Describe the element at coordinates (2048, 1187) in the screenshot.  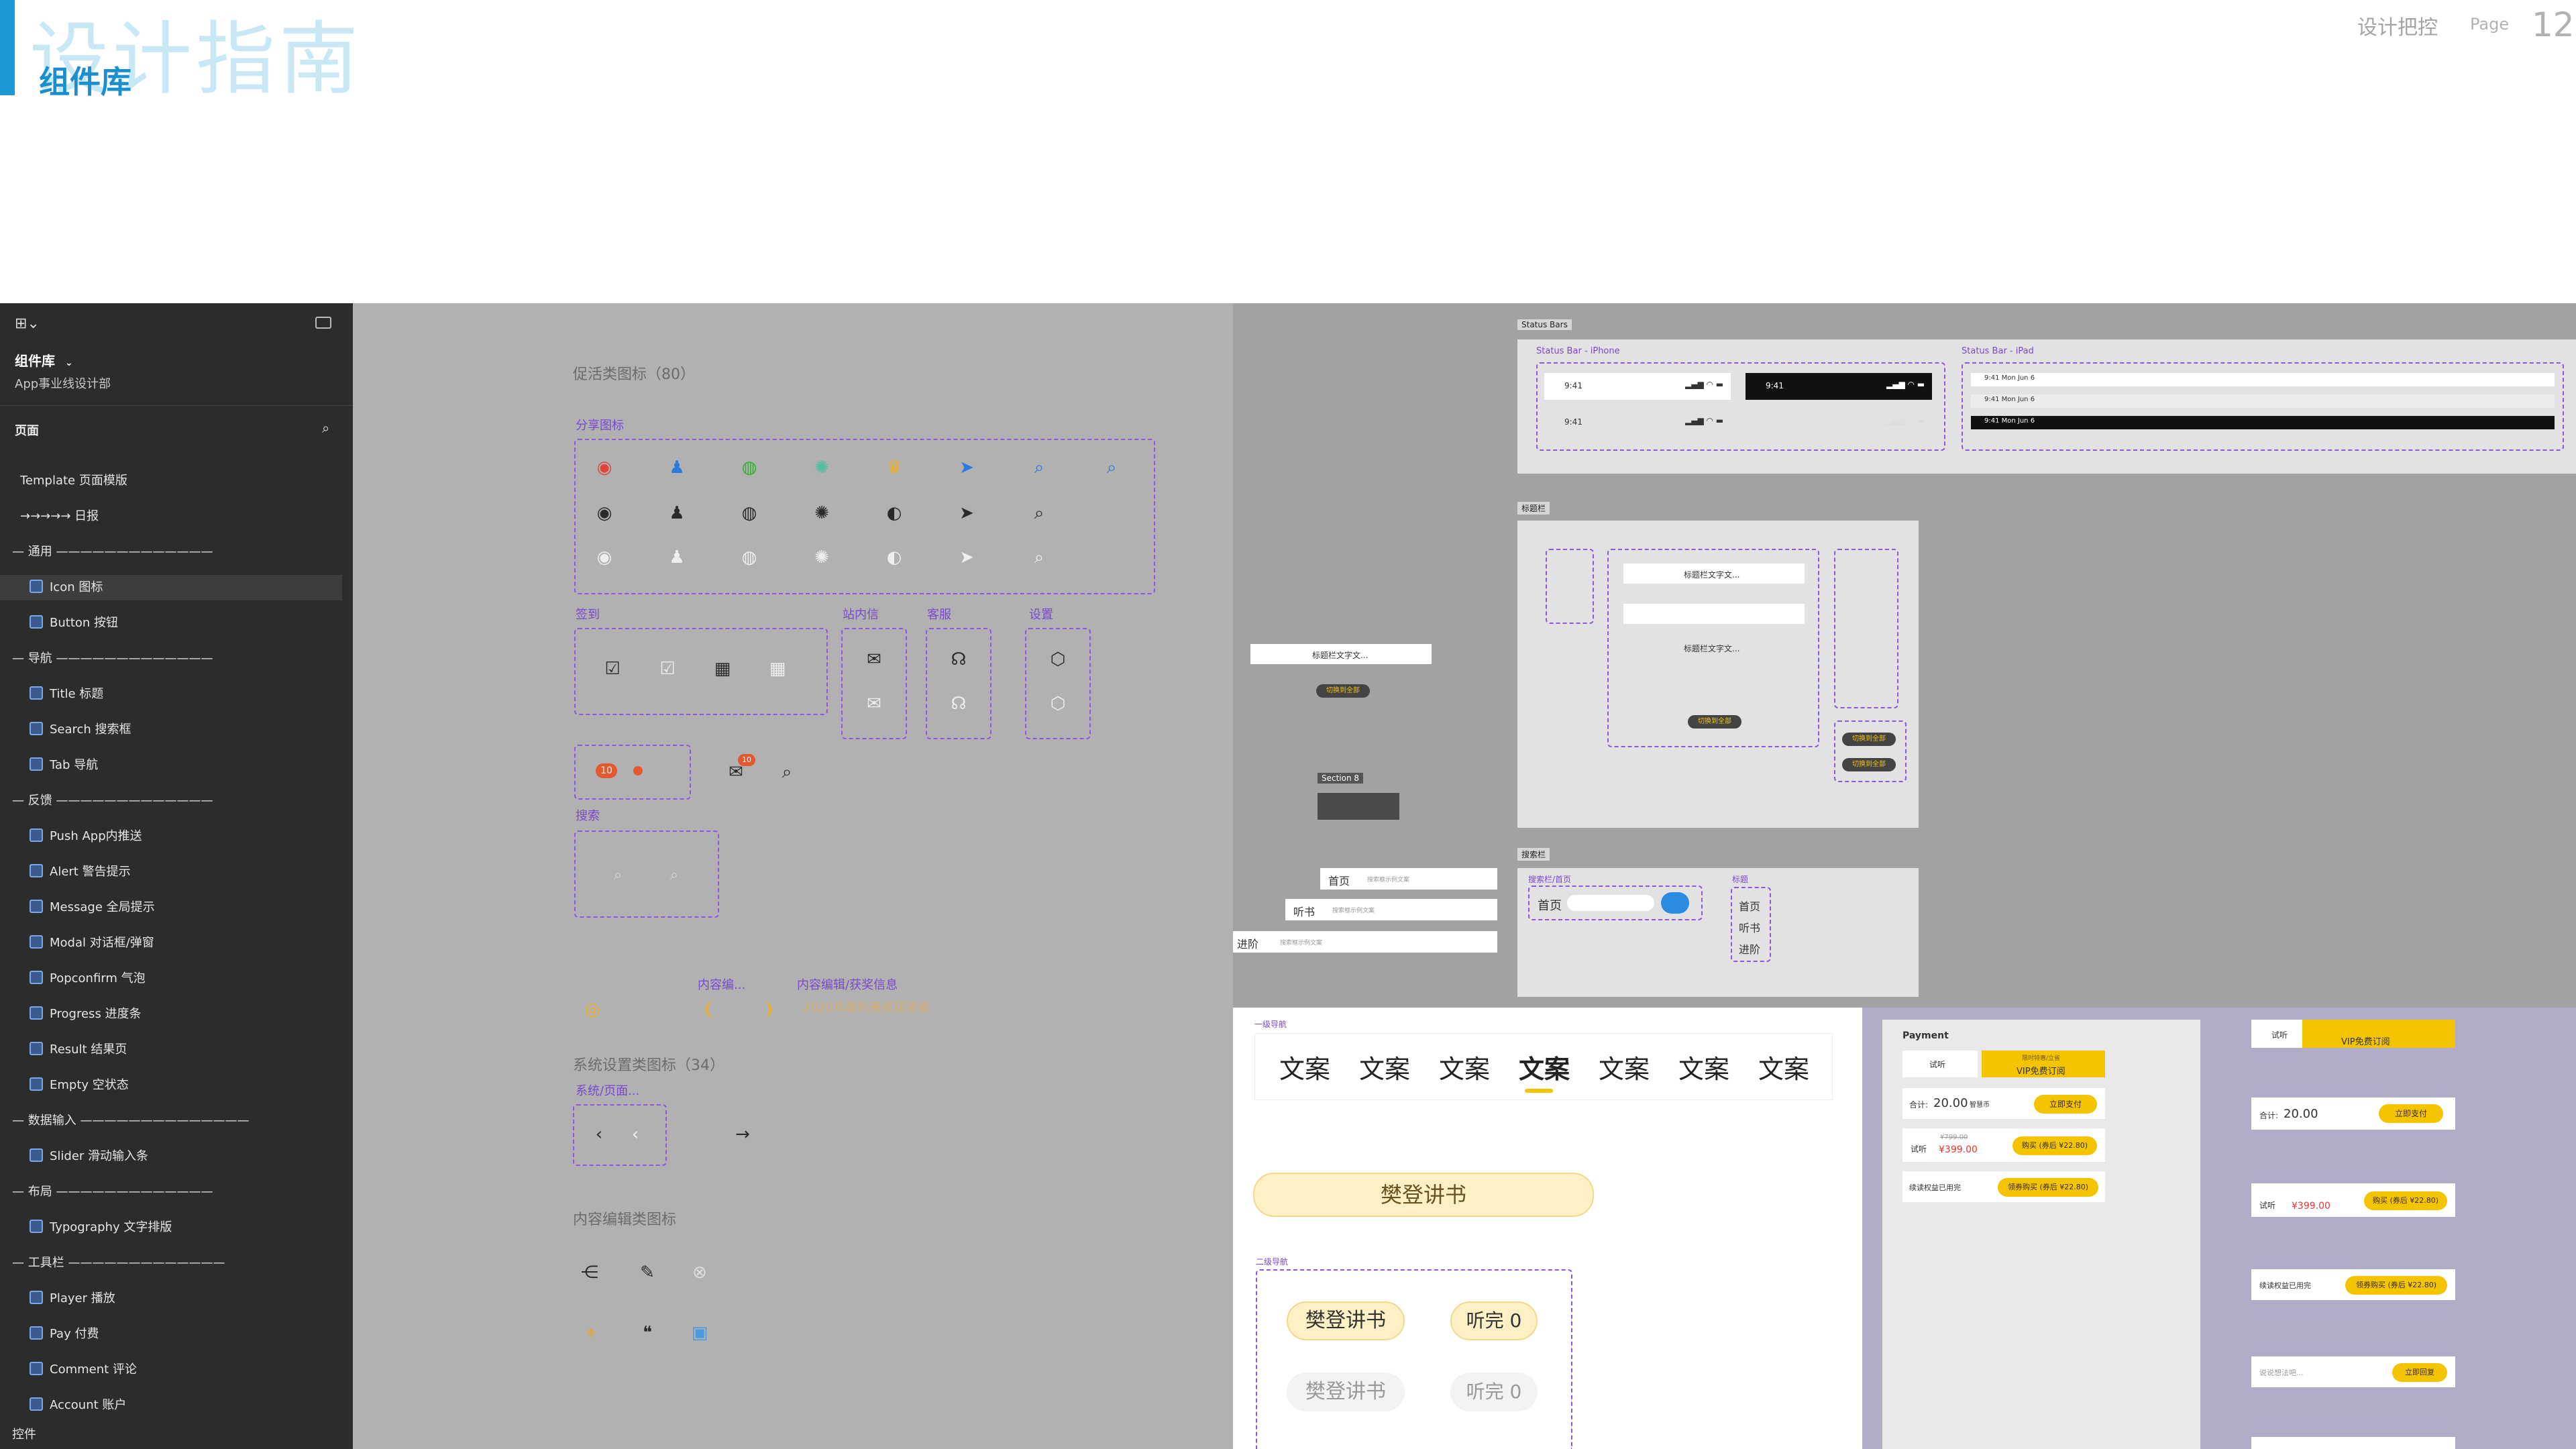
I see `renew-buy-button: 领券购买 (券后 ¥22.80)` at that location.